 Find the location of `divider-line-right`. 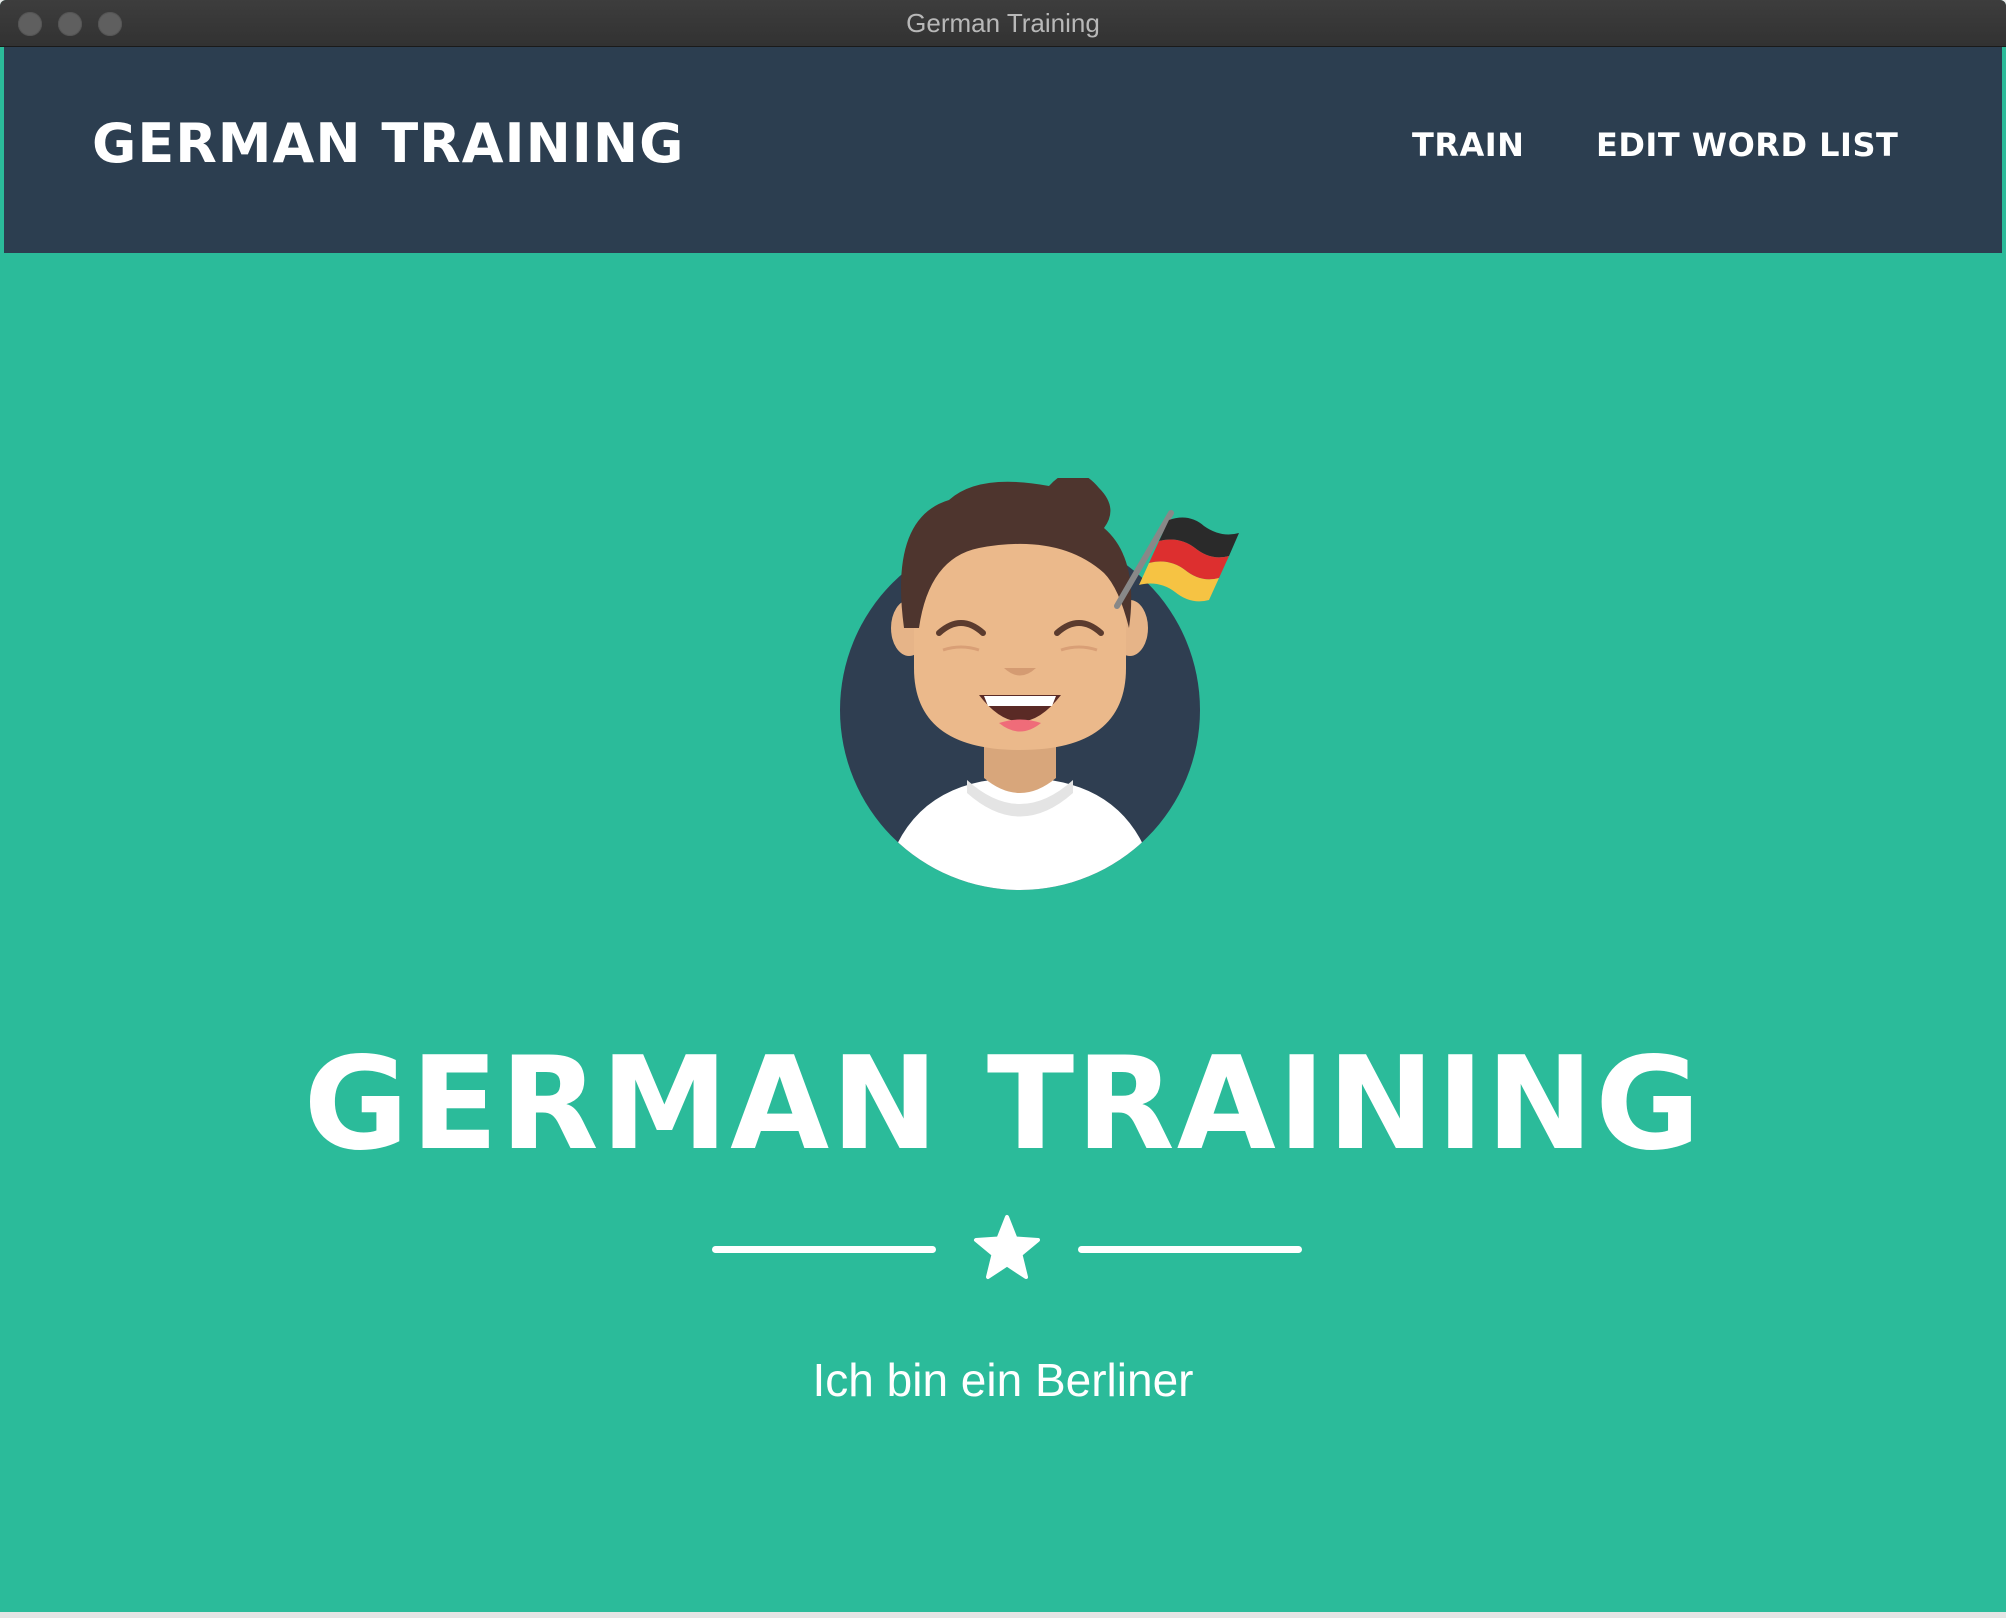

divider-line-right is located at coordinates (1190, 1249).